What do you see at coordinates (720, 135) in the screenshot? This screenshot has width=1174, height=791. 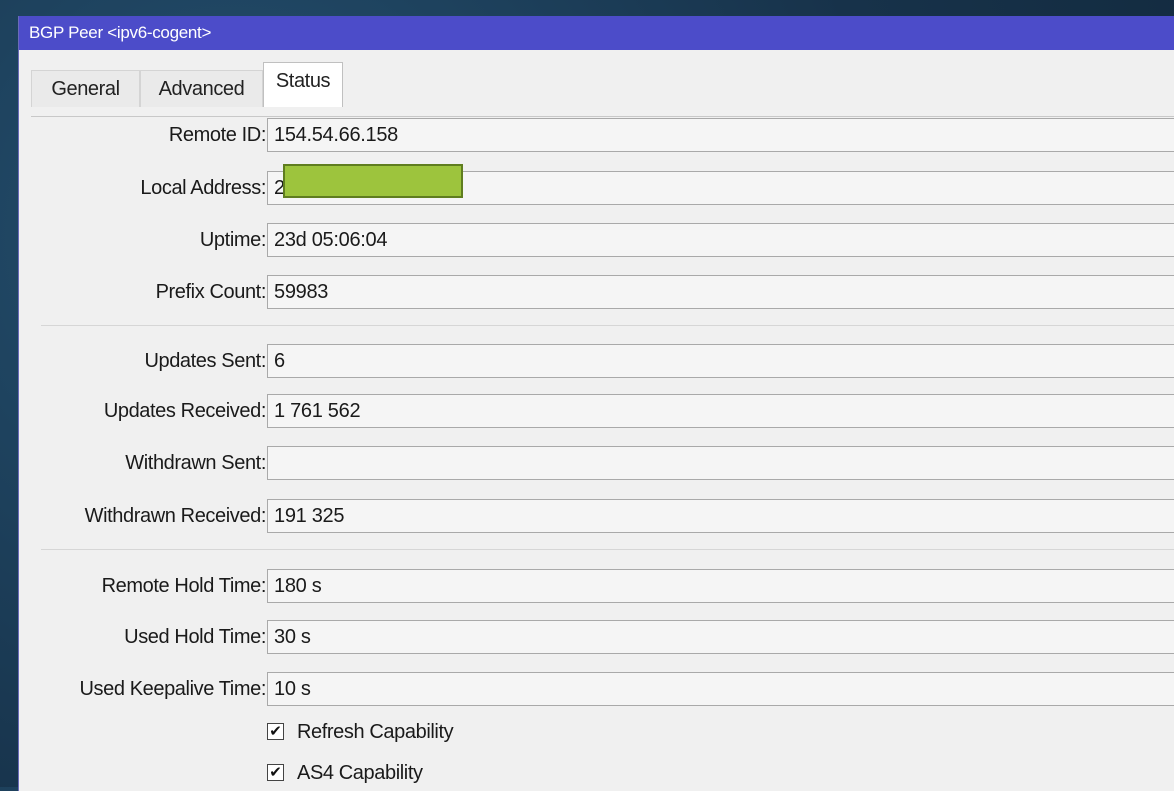 I see `remote-id-field: 154.54.66.158` at bounding box center [720, 135].